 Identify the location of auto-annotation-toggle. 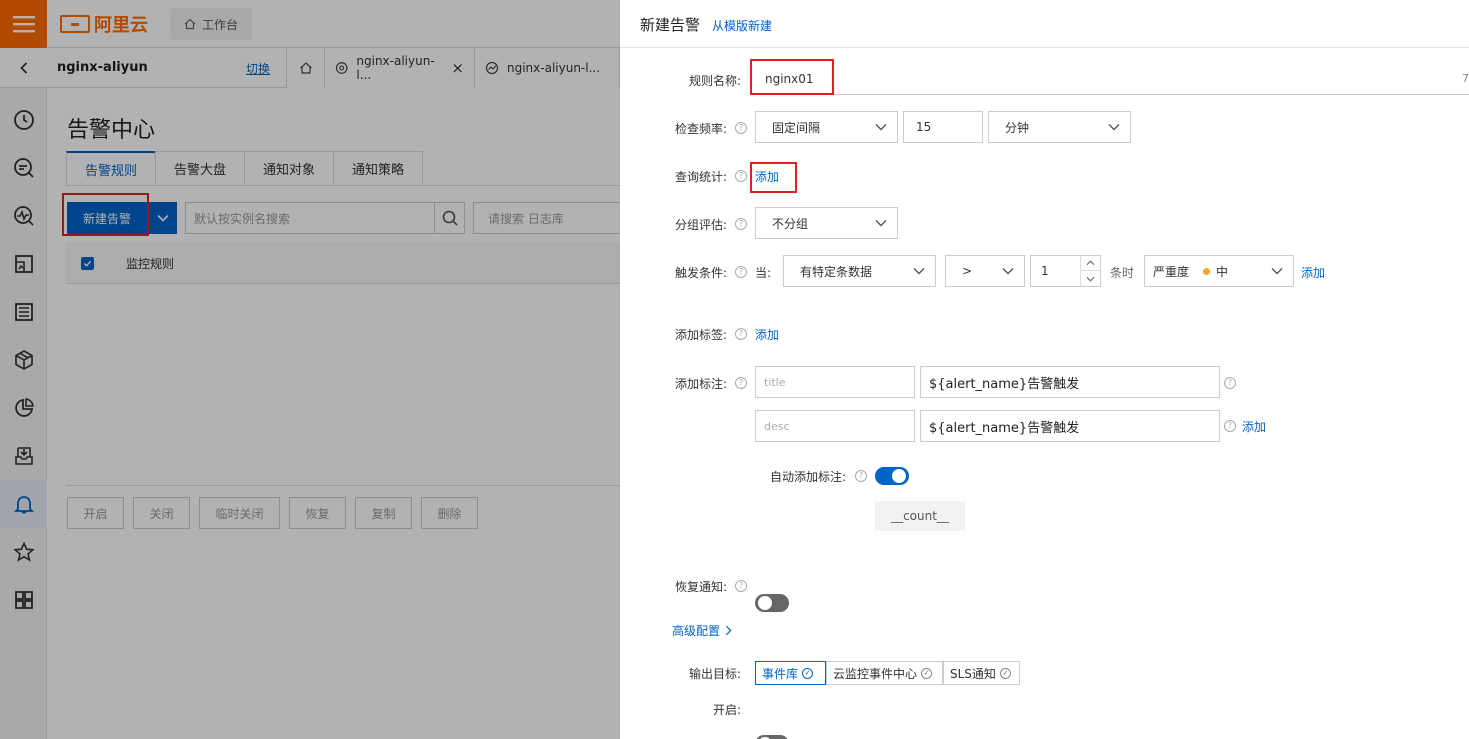
(892, 476).